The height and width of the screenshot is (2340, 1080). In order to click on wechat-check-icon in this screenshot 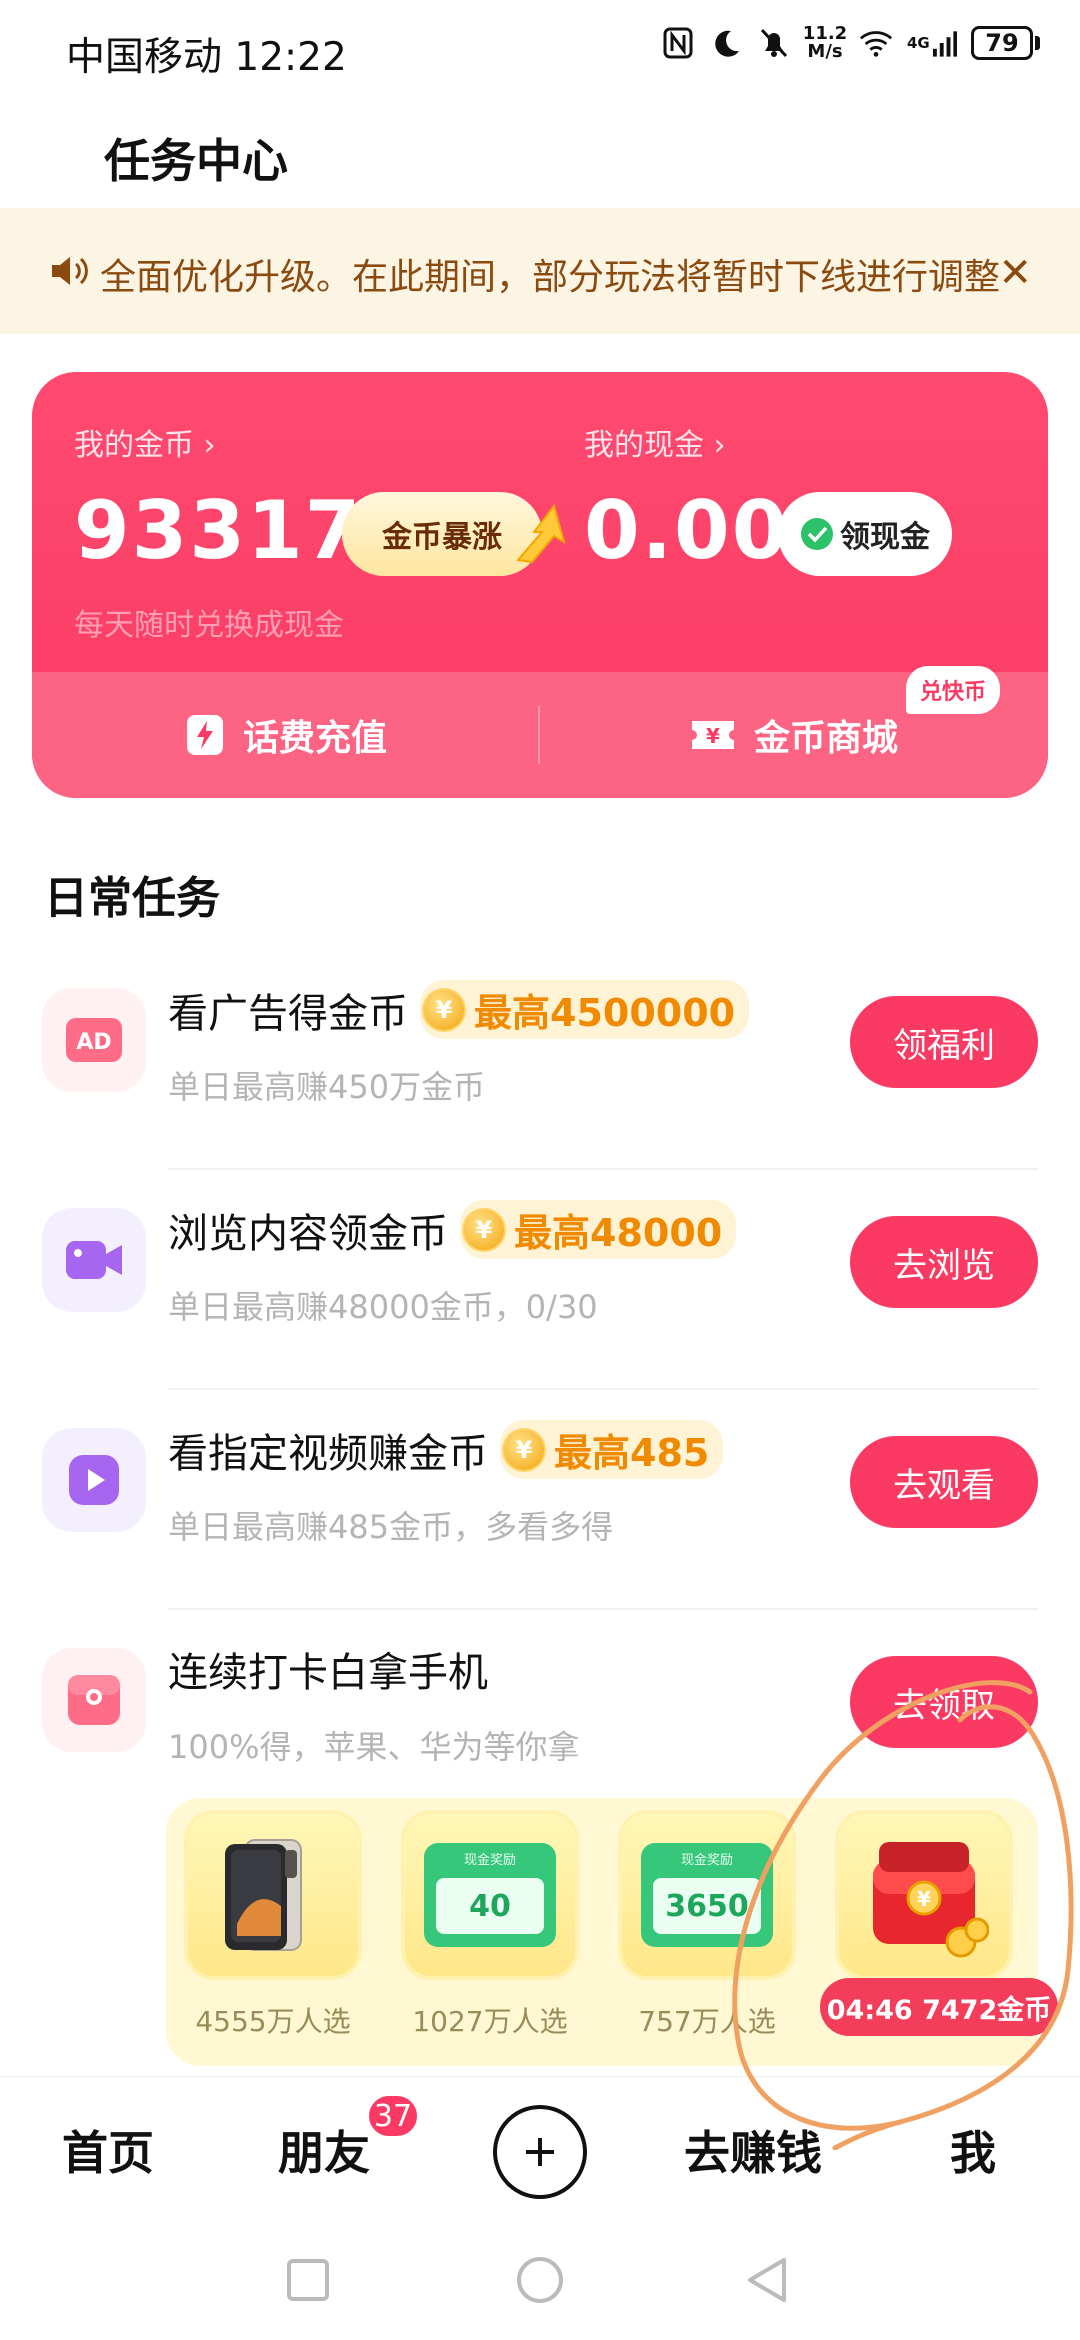, I will do `click(817, 534)`.